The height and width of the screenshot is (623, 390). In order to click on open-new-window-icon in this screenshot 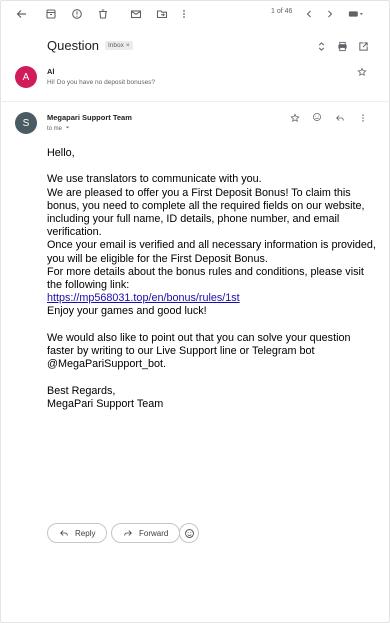, I will do `click(363, 46)`.